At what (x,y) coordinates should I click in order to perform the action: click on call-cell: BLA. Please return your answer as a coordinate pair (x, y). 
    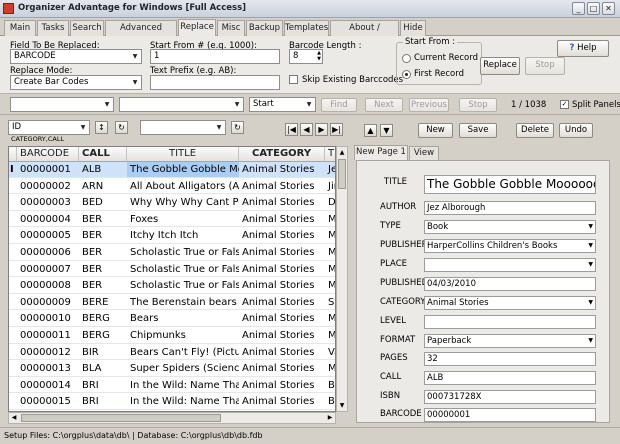
    Looking at the image, I should click on (103, 368).